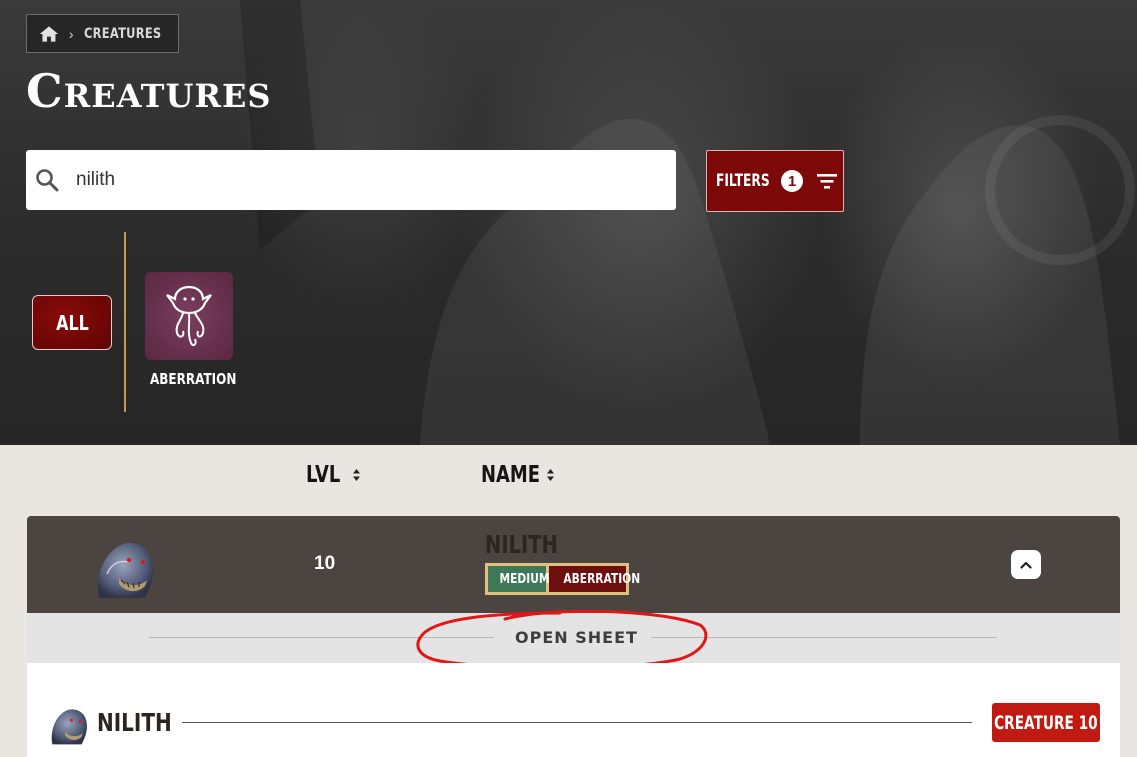 The width and height of the screenshot is (1137, 757). I want to click on trait-type-badge: ABERRATION, so click(594, 579).